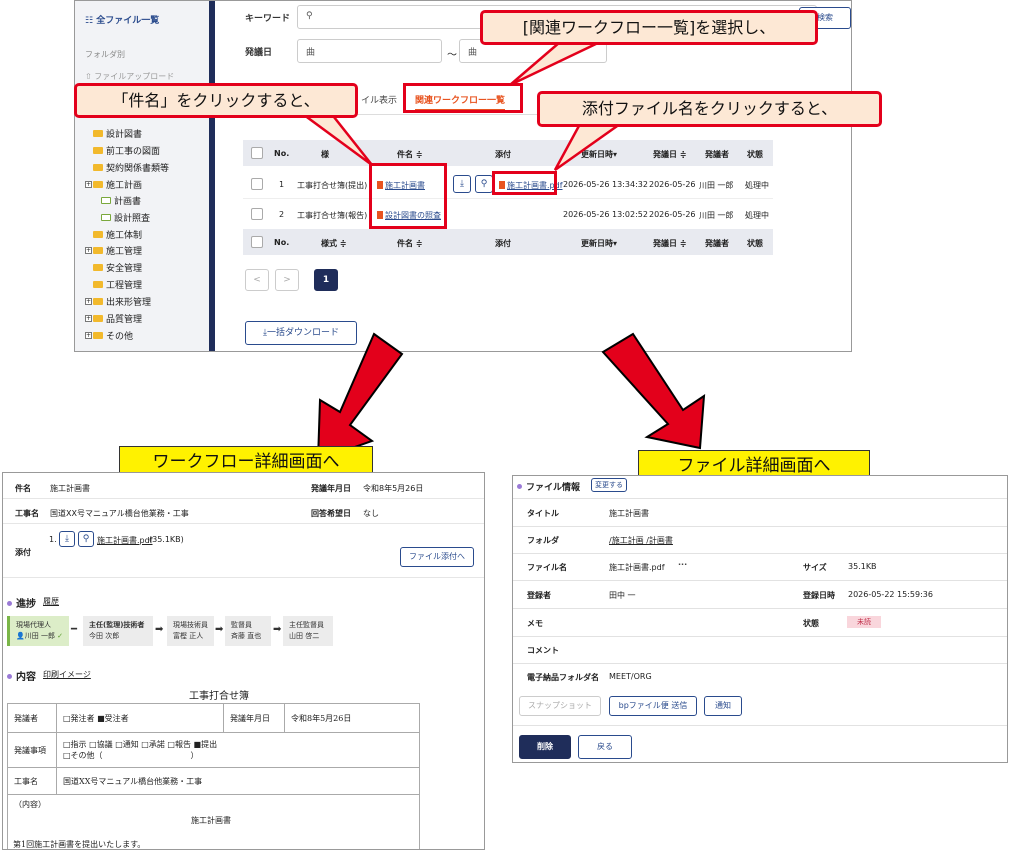  Describe the element at coordinates (219, 696) in the screenshot. I see `form-title: 工事打合せ簿` at that location.